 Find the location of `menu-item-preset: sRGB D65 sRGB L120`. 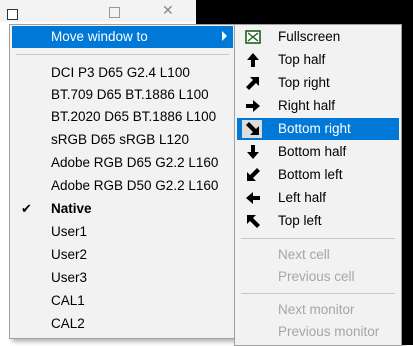

menu-item-preset: sRGB D65 sRGB L120 is located at coordinates (122, 140).